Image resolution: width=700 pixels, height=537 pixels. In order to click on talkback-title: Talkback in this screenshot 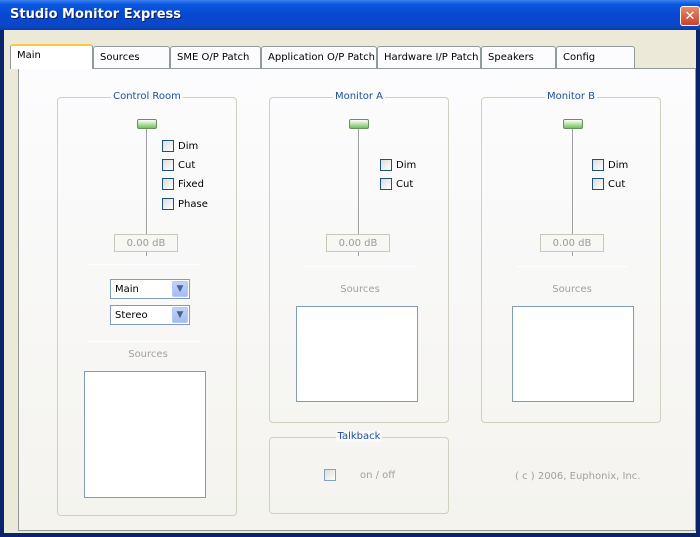, I will do `click(359, 436)`.